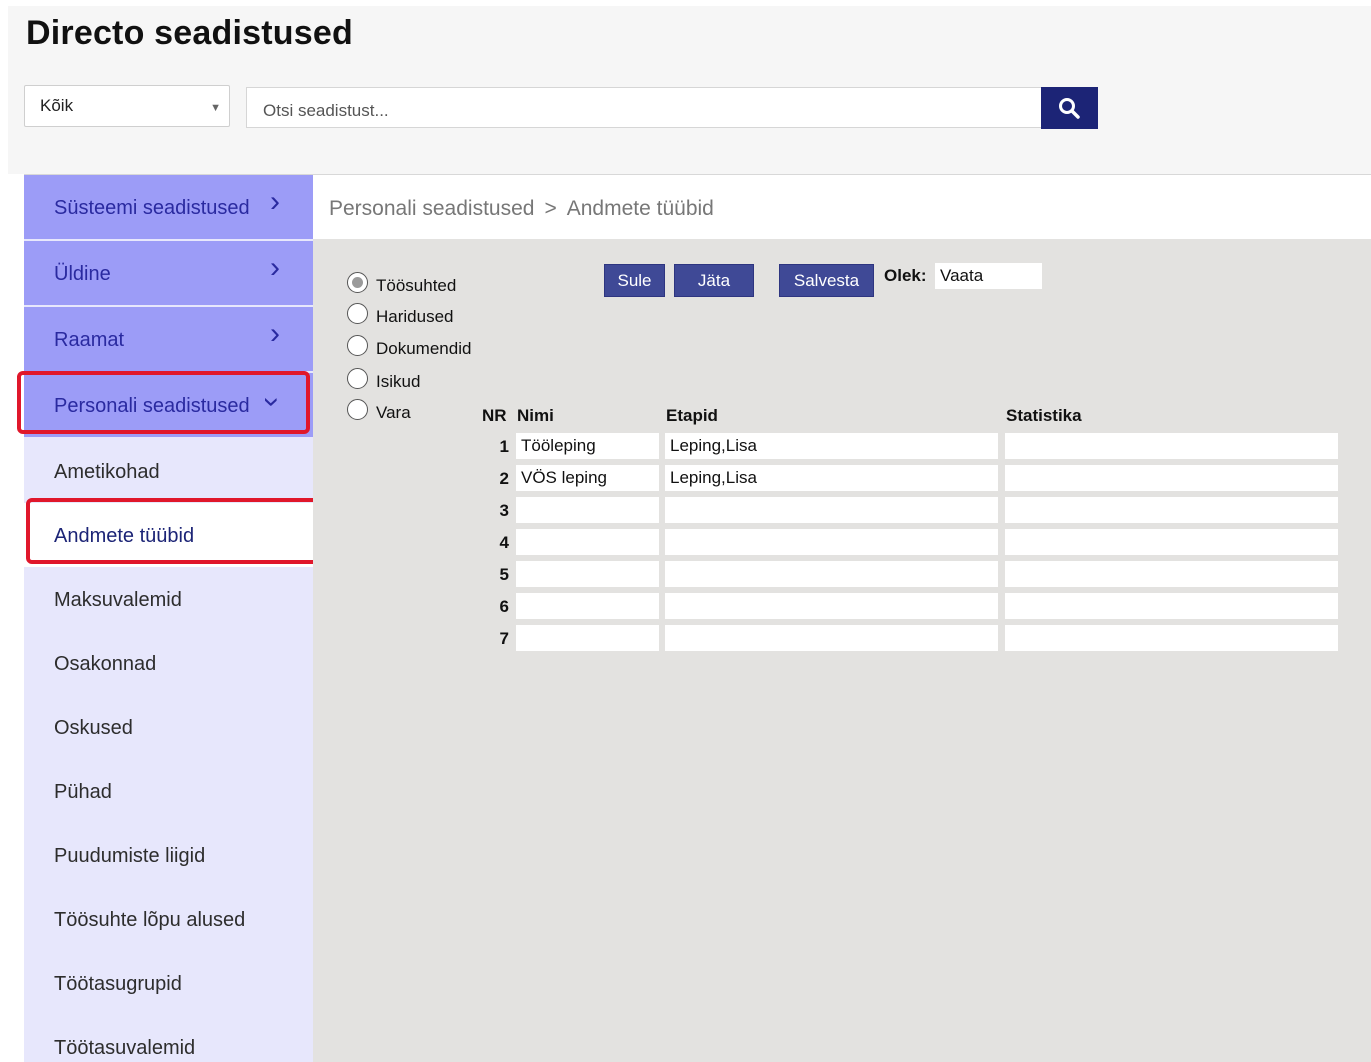 The height and width of the screenshot is (1062, 1371). What do you see at coordinates (494, 415) in the screenshot?
I see `col-header-nr: NR` at bounding box center [494, 415].